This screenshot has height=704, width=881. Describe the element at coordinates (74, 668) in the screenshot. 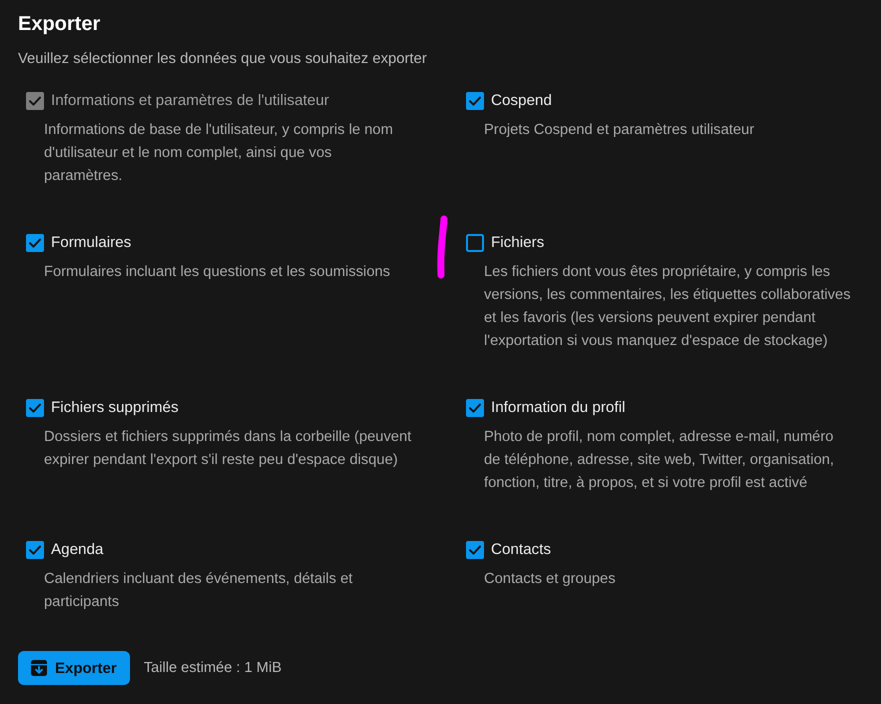

I see `export-button: Exporter` at that location.